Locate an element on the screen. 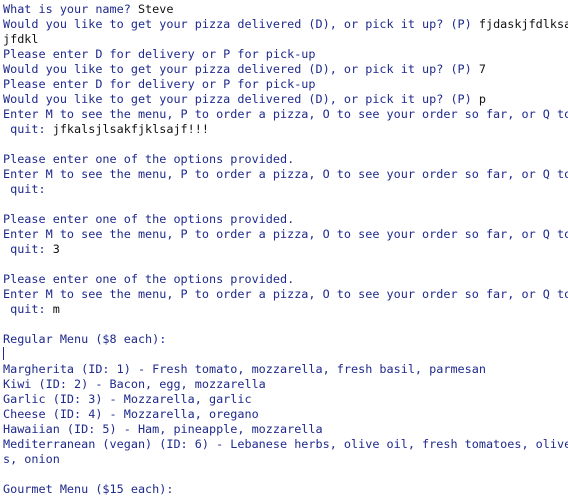 Image resolution: width=568 pixels, height=499 pixels. terminal-line: quit: 3 is located at coordinates (285, 249).